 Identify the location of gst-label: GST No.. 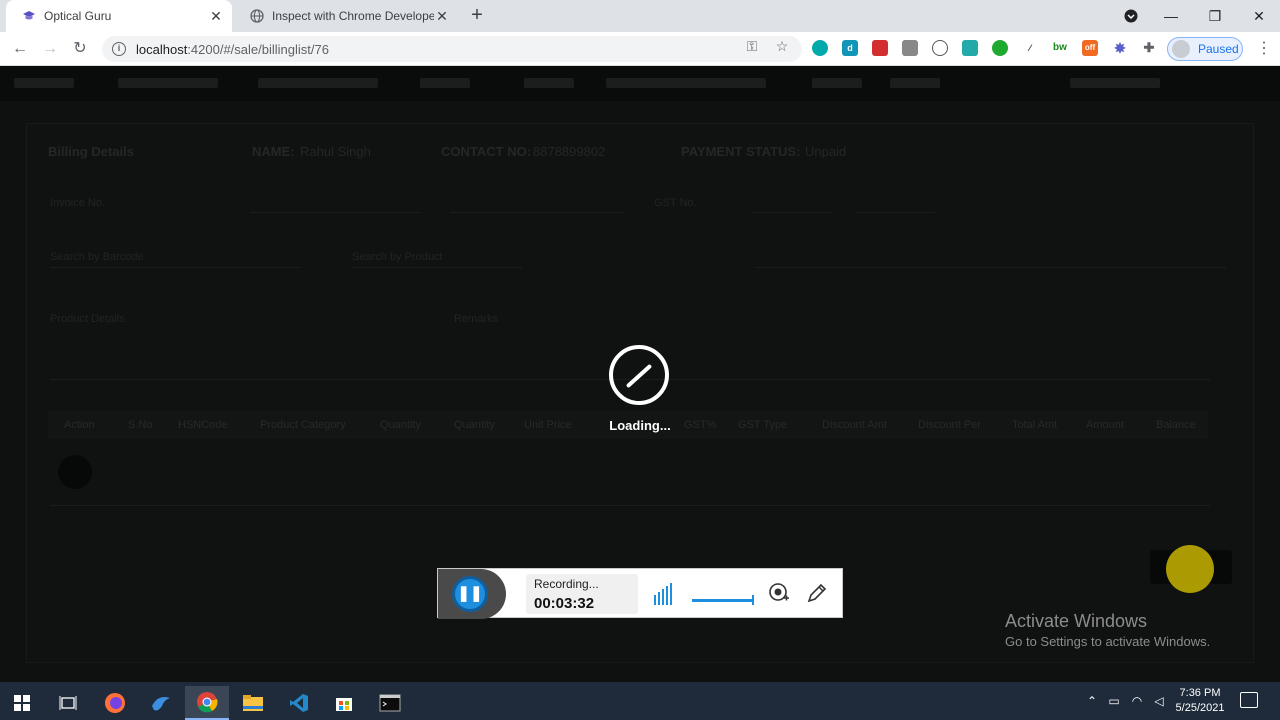
(675, 203).